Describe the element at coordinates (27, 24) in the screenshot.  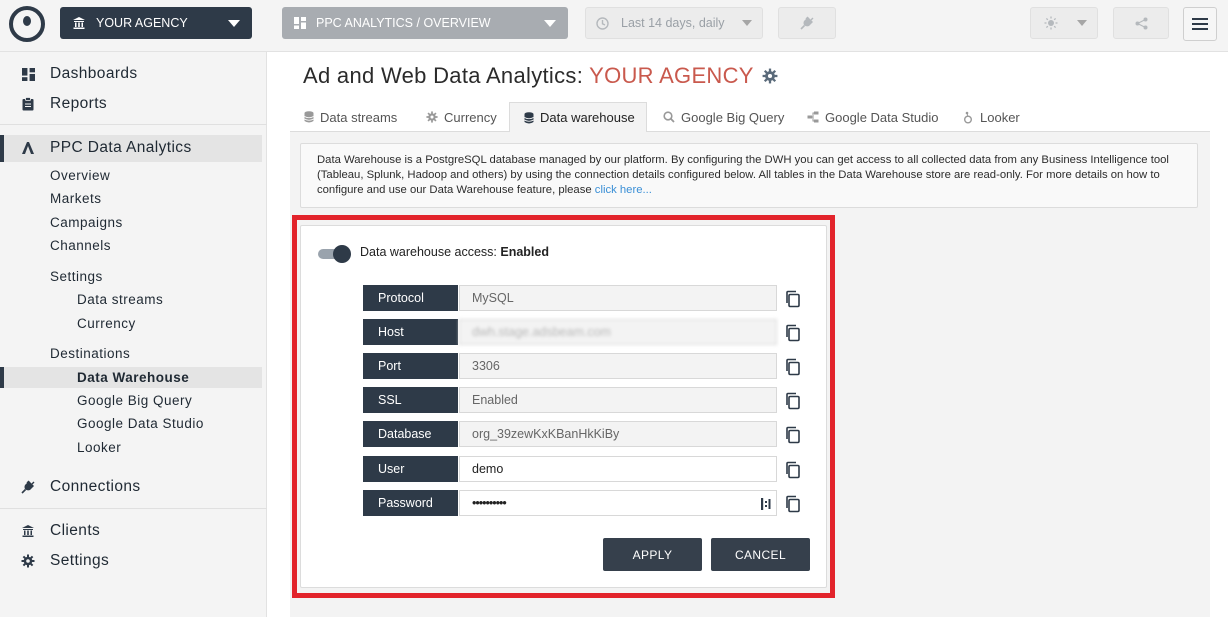
I see `app-logo` at that location.